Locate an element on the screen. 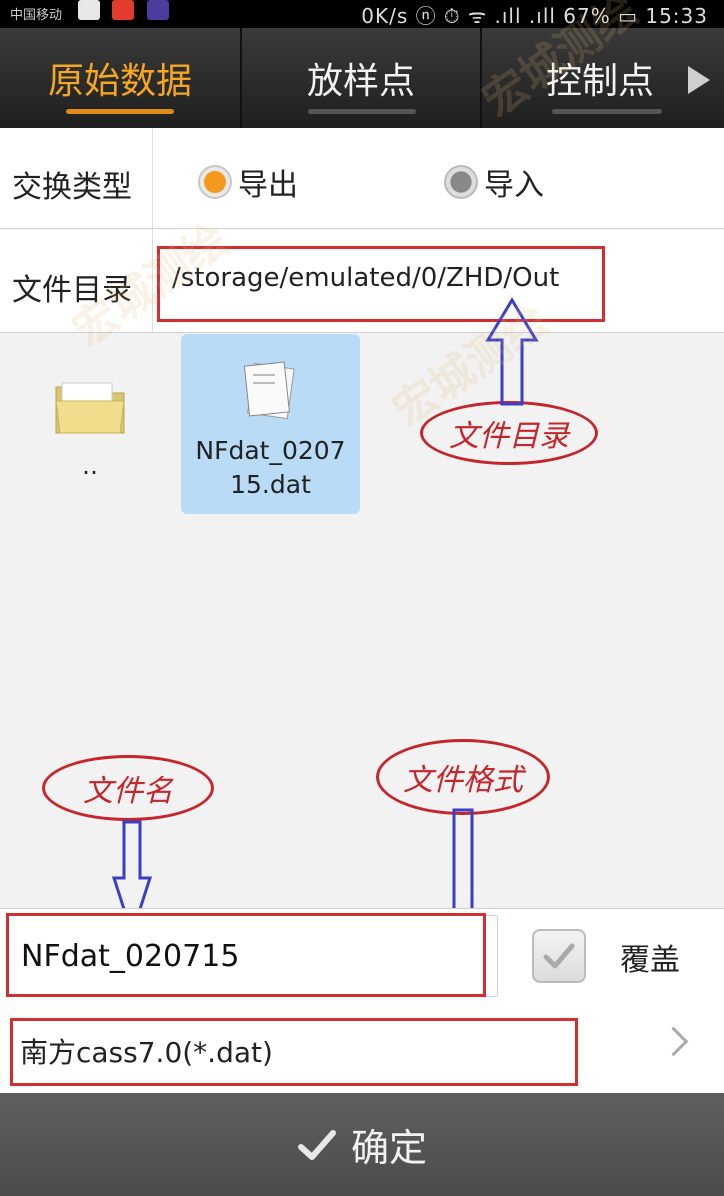  annotation-filename: 文件名 is located at coordinates (128, 788).